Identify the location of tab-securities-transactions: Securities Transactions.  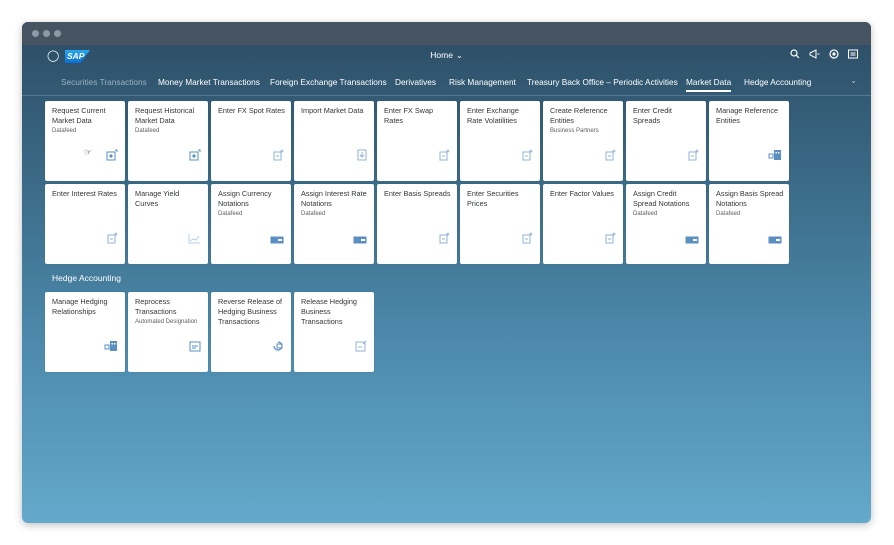
(104, 82).